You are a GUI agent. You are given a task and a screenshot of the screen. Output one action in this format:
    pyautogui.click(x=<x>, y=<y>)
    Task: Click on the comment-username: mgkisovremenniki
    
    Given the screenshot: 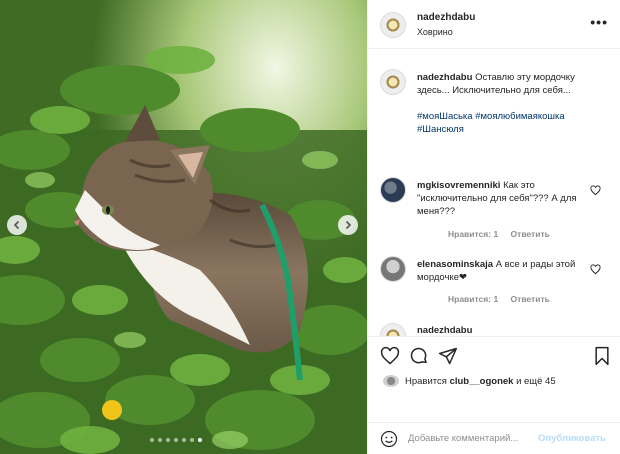 What is the action you would take?
    pyautogui.click(x=458, y=185)
    